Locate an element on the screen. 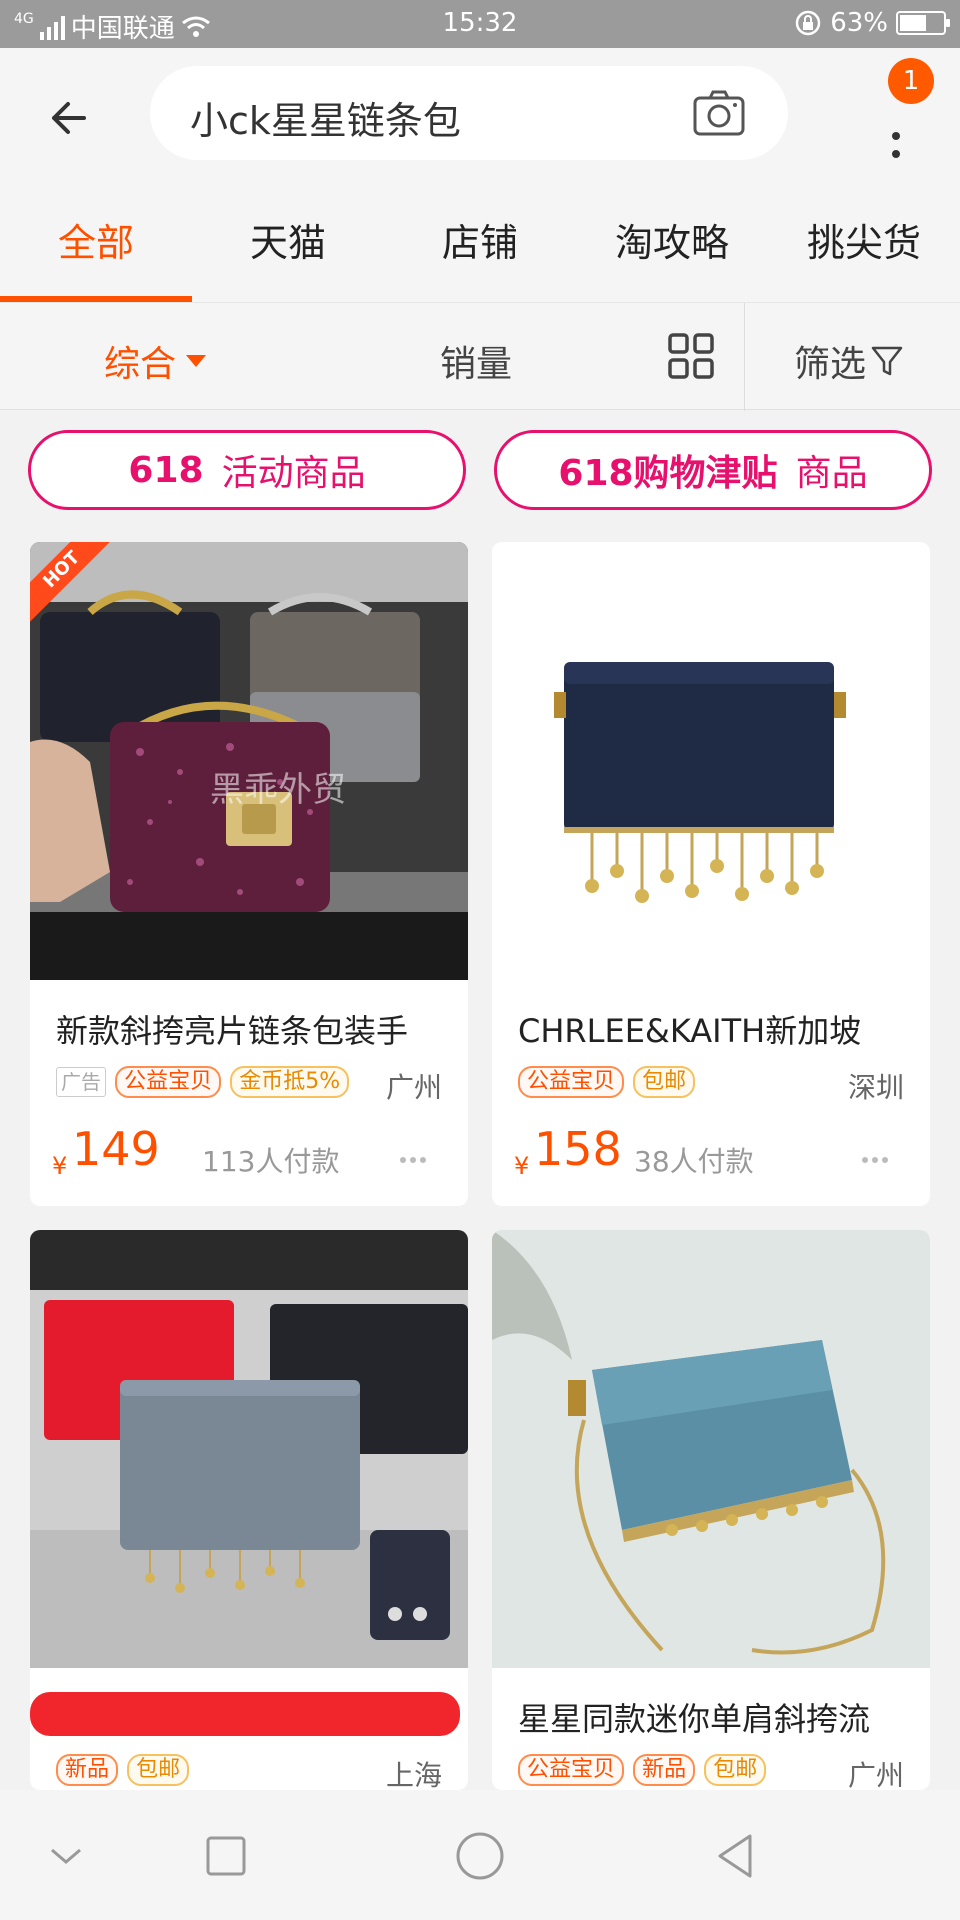  filter-label: 筛选 is located at coordinates (830, 364).